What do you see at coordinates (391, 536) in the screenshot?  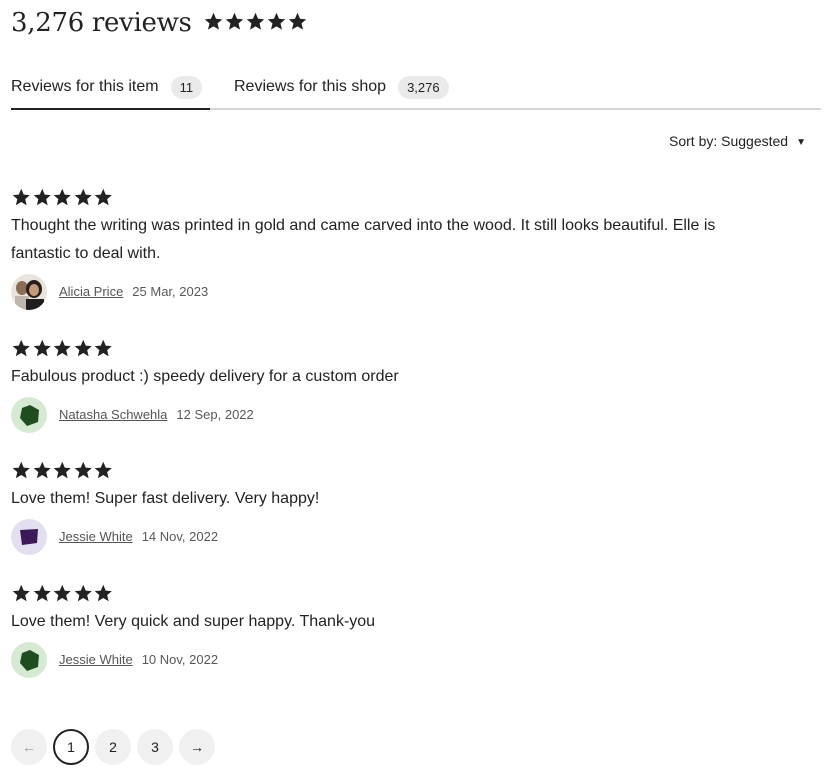 I see `review-meta: Jessie White 14 Nov, 2022` at bounding box center [391, 536].